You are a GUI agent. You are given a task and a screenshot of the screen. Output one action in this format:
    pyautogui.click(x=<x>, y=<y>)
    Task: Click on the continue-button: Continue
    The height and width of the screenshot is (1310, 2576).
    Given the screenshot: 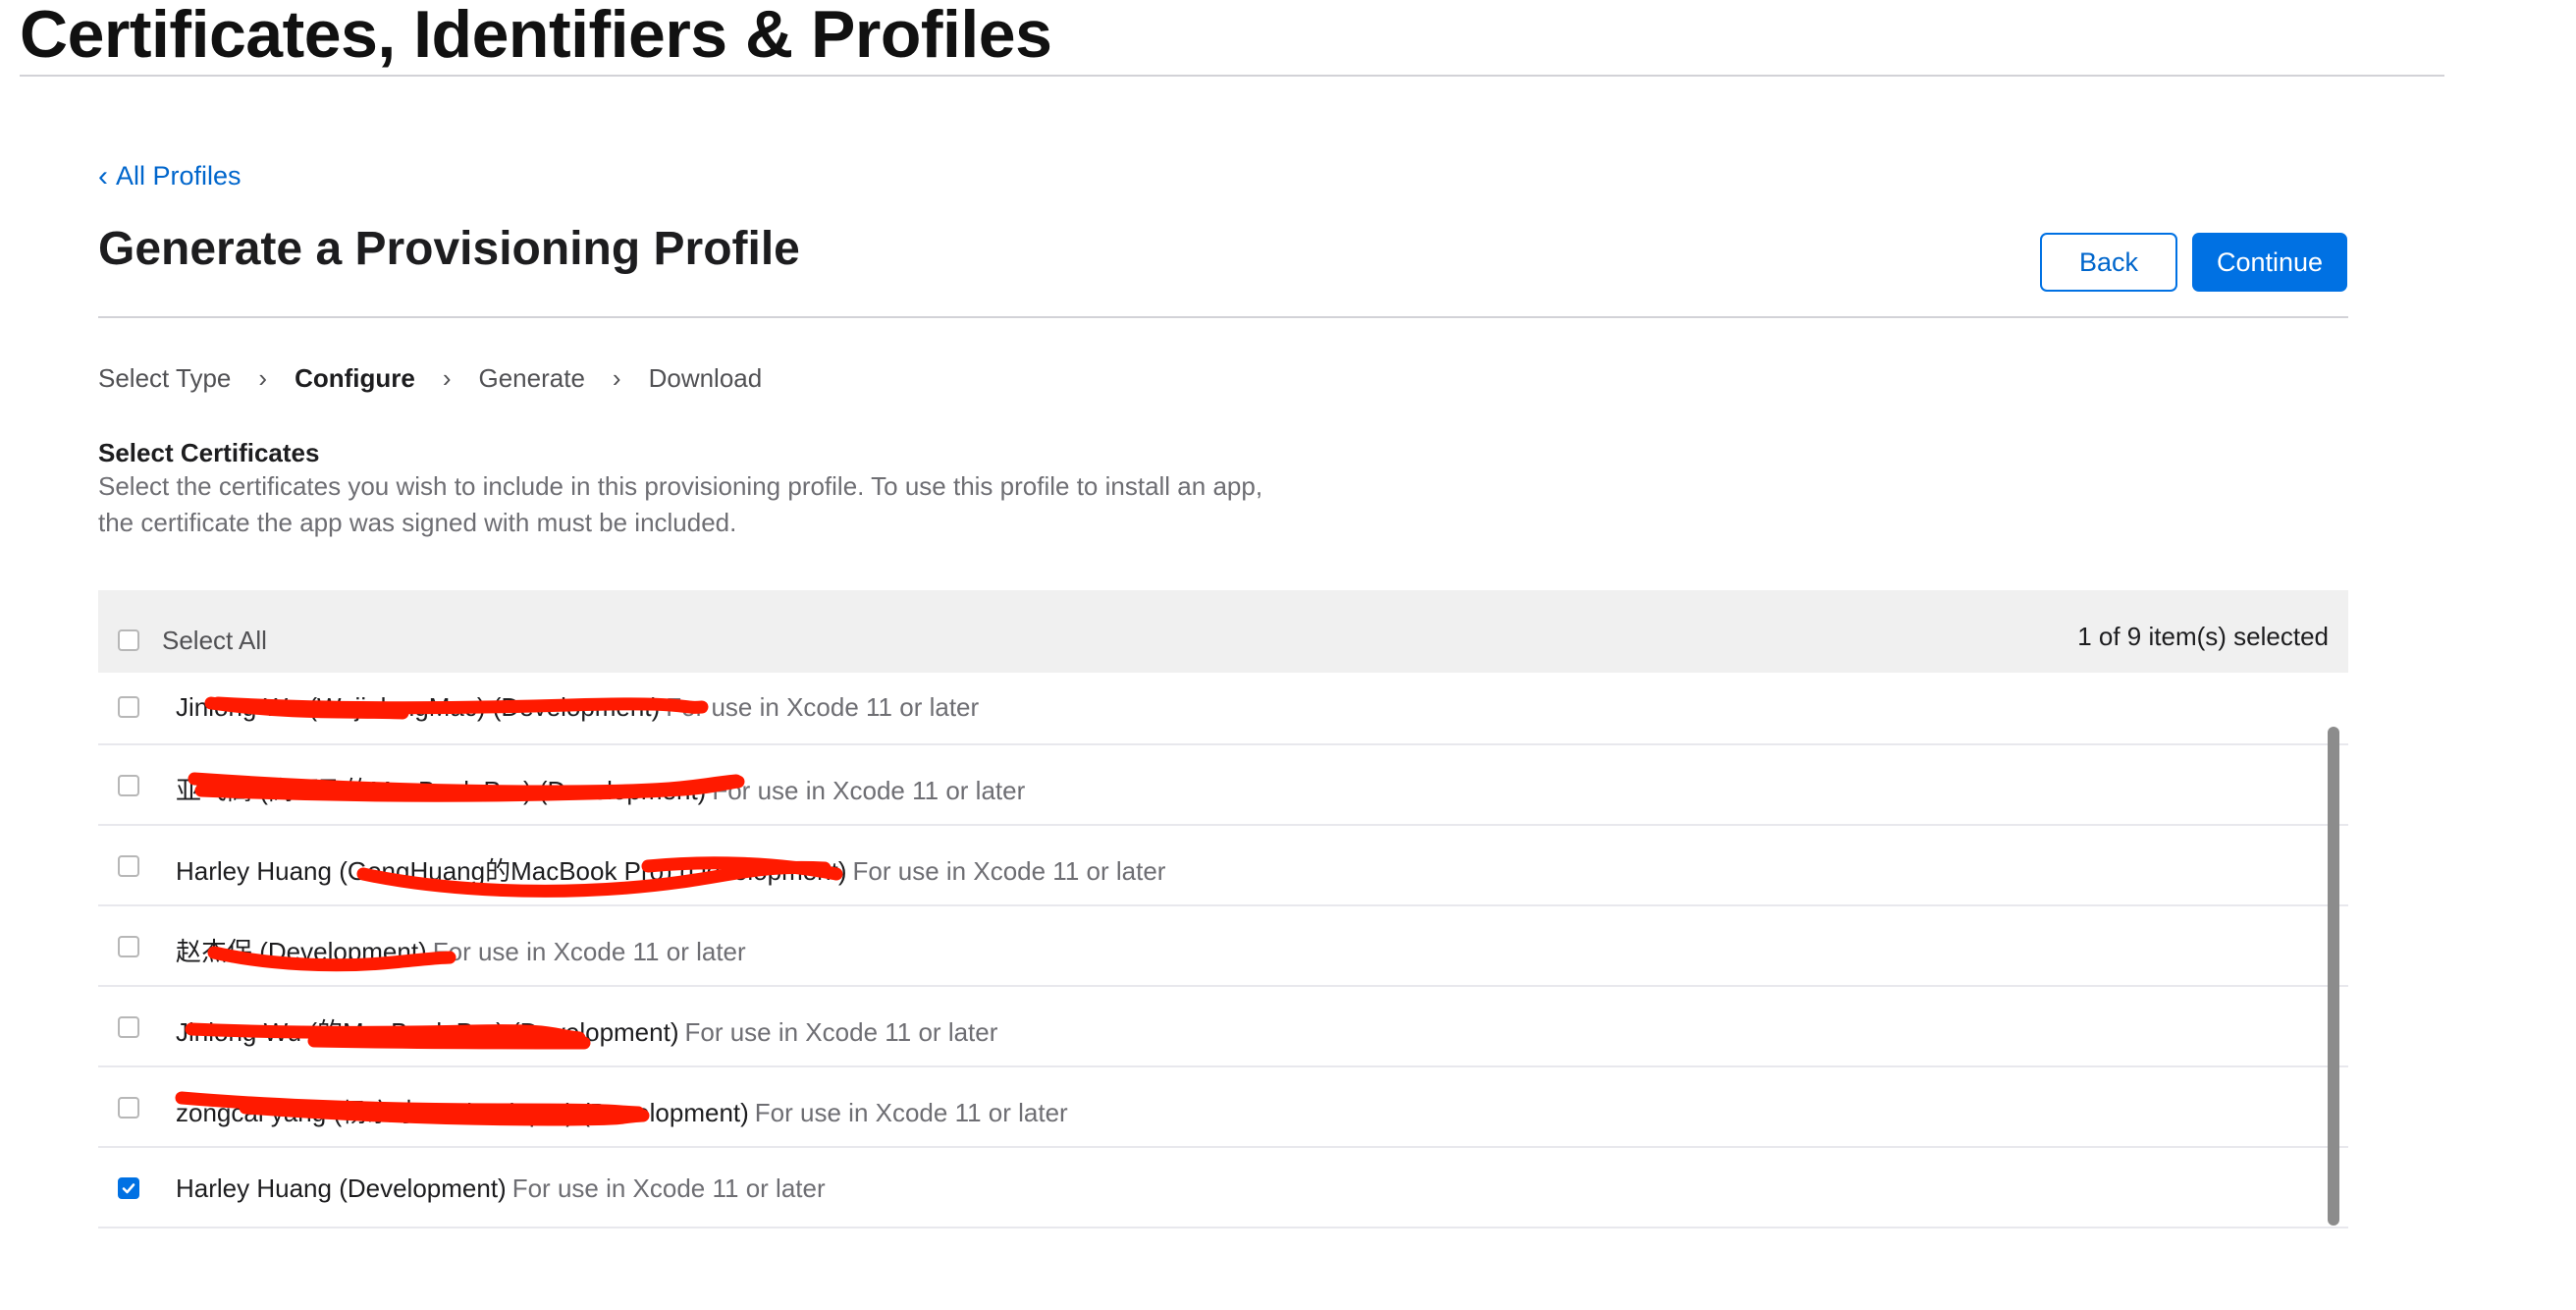 What is the action you would take?
    pyautogui.click(x=2269, y=262)
    